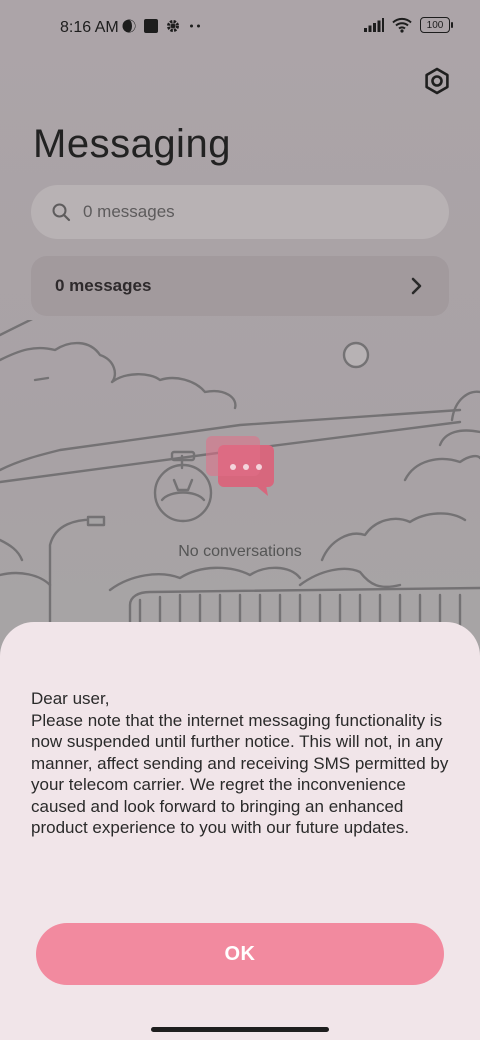  What do you see at coordinates (402, 25) in the screenshot?
I see `wifi-icon` at bounding box center [402, 25].